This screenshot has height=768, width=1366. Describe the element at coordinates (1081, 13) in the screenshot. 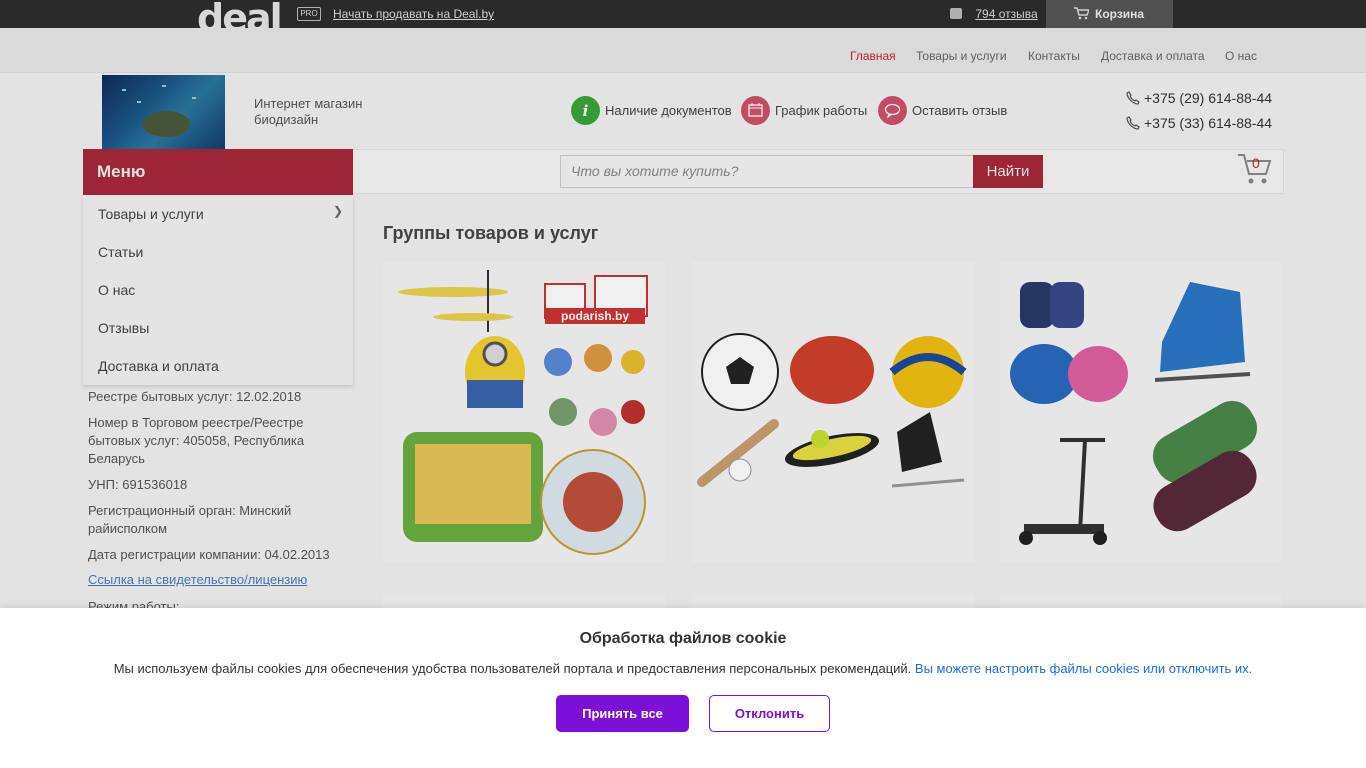

I see `cart-icon` at that location.